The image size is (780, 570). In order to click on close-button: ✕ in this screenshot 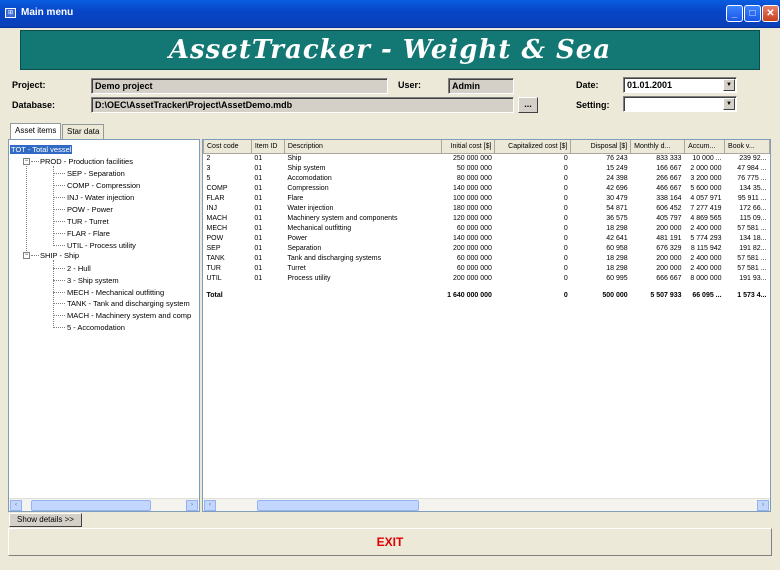, I will do `click(770, 13)`.